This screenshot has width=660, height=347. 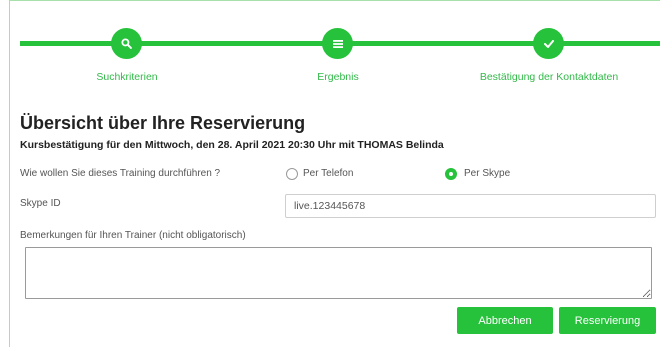 I want to click on radio-per-skype, so click(x=451, y=174).